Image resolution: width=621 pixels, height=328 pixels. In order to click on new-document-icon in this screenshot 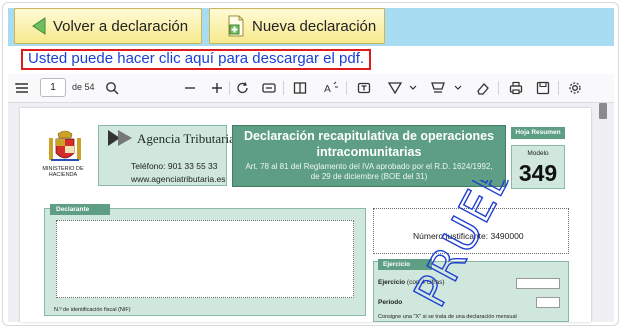, I will do `click(236, 26)`.